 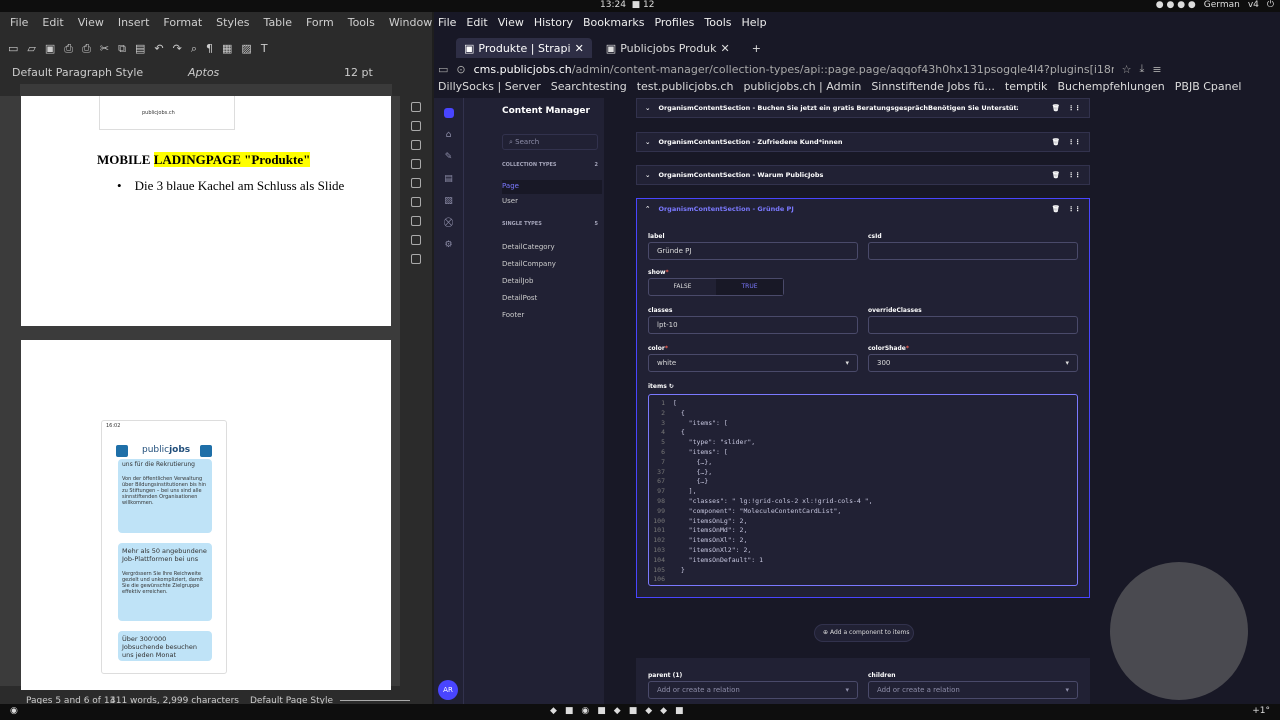 What do you see at coordinates (668, 48) in the screenshot?
I see `tab-publicjobs: ▣ Publicjobs Produk ✕` at bounding box center [668, 48].